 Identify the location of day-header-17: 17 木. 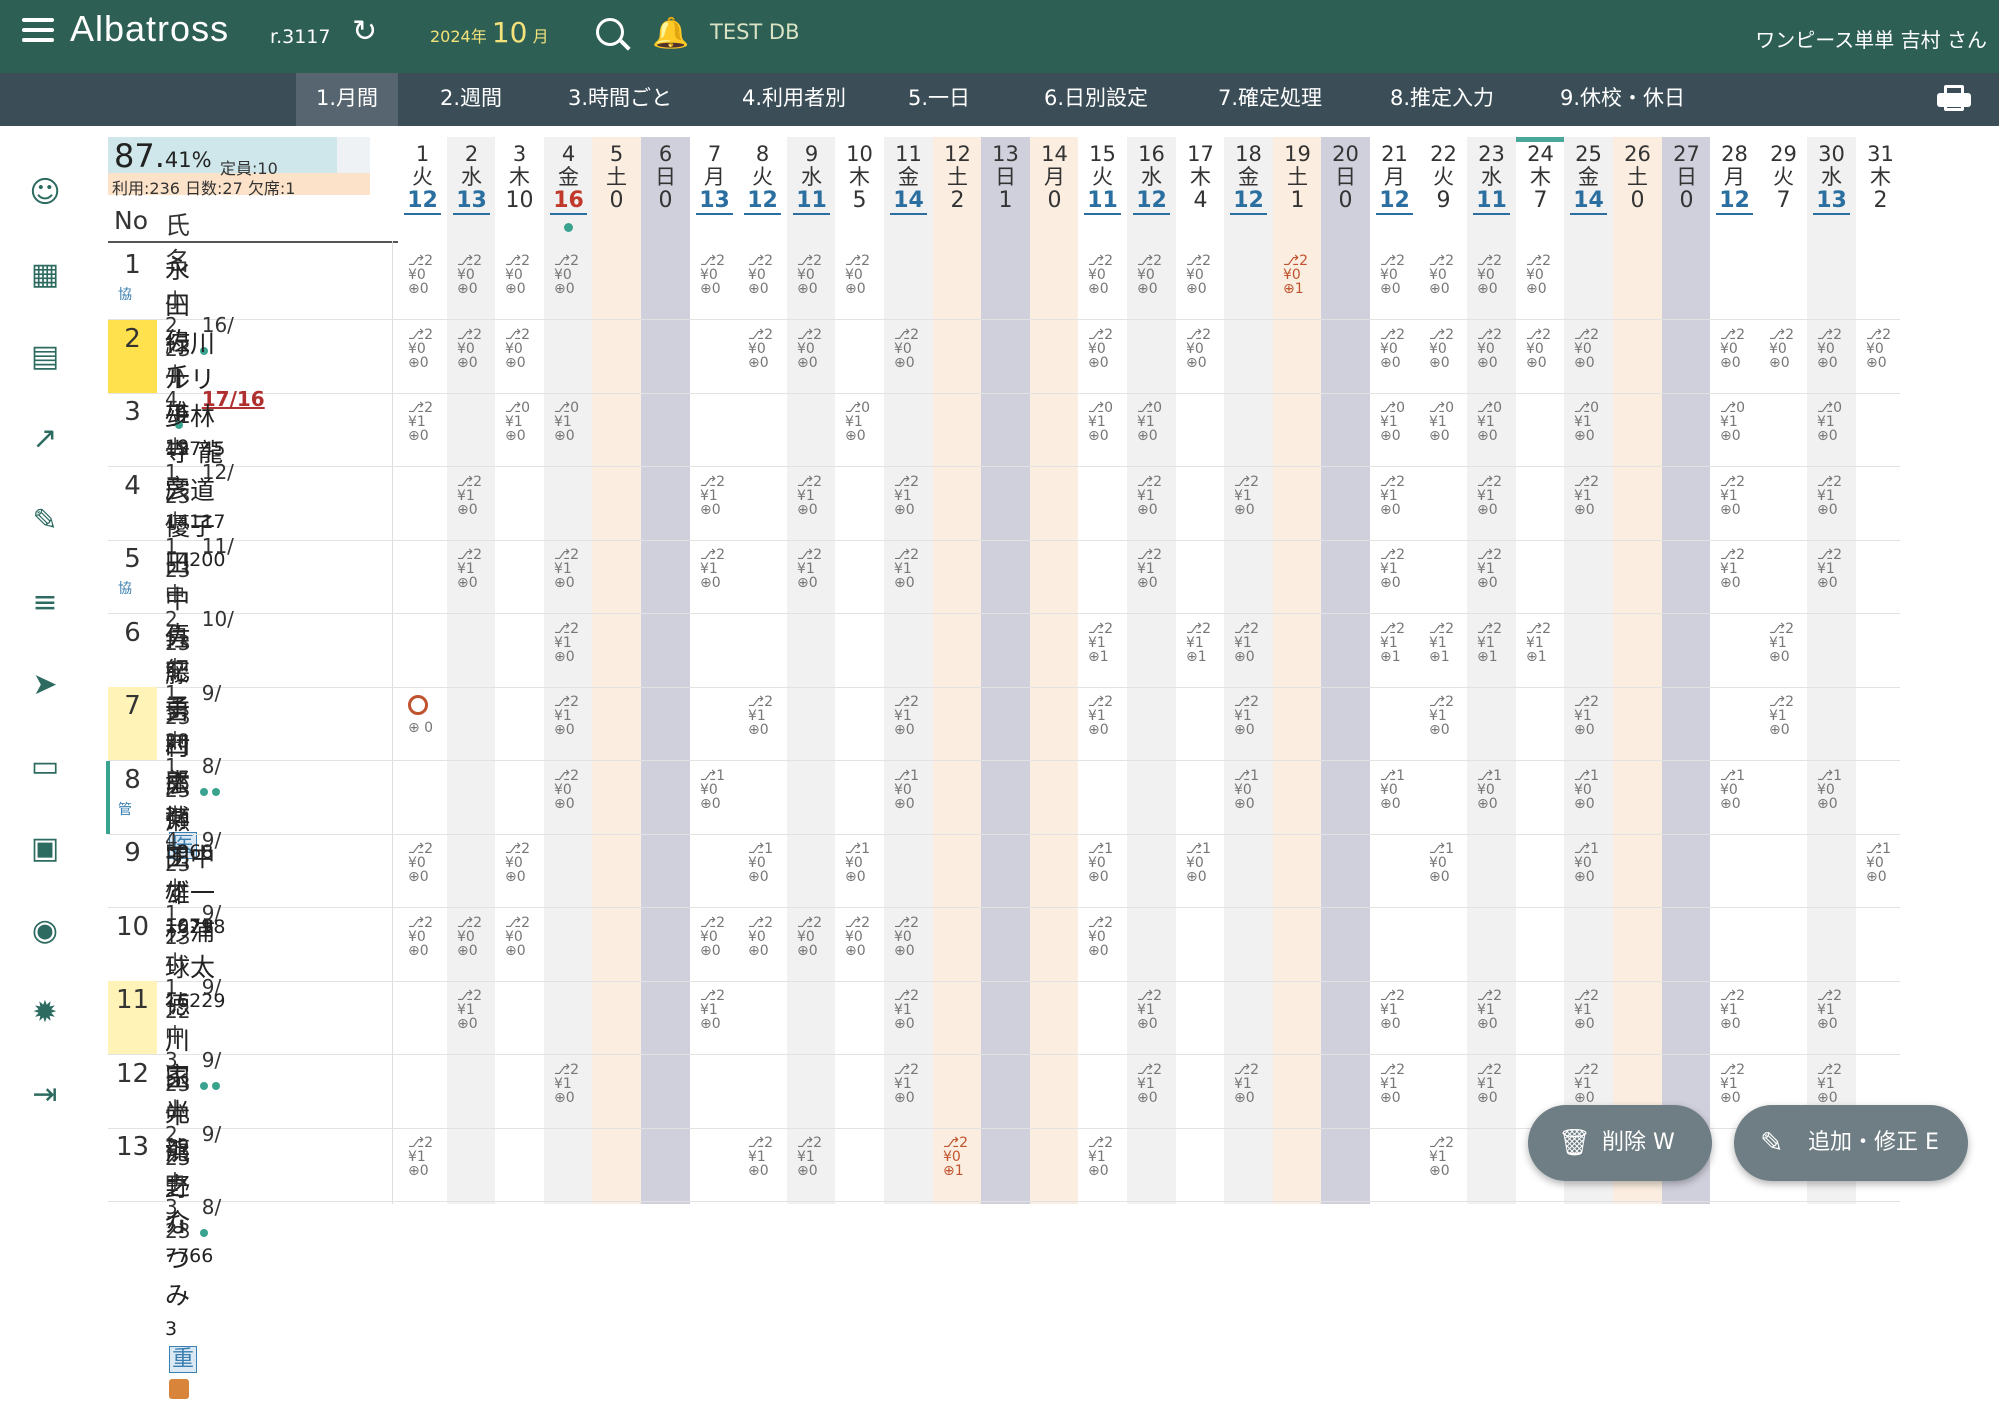
(1200, 166).